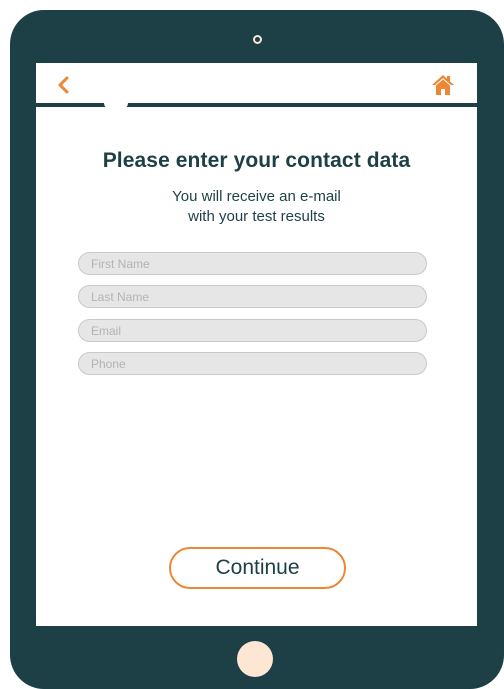 The width and height of the screenshot is (504, 689). What do you see at coordinates (257, 39) in the screenshot?
I see `camera-icon` at bounding box center [257, 39].